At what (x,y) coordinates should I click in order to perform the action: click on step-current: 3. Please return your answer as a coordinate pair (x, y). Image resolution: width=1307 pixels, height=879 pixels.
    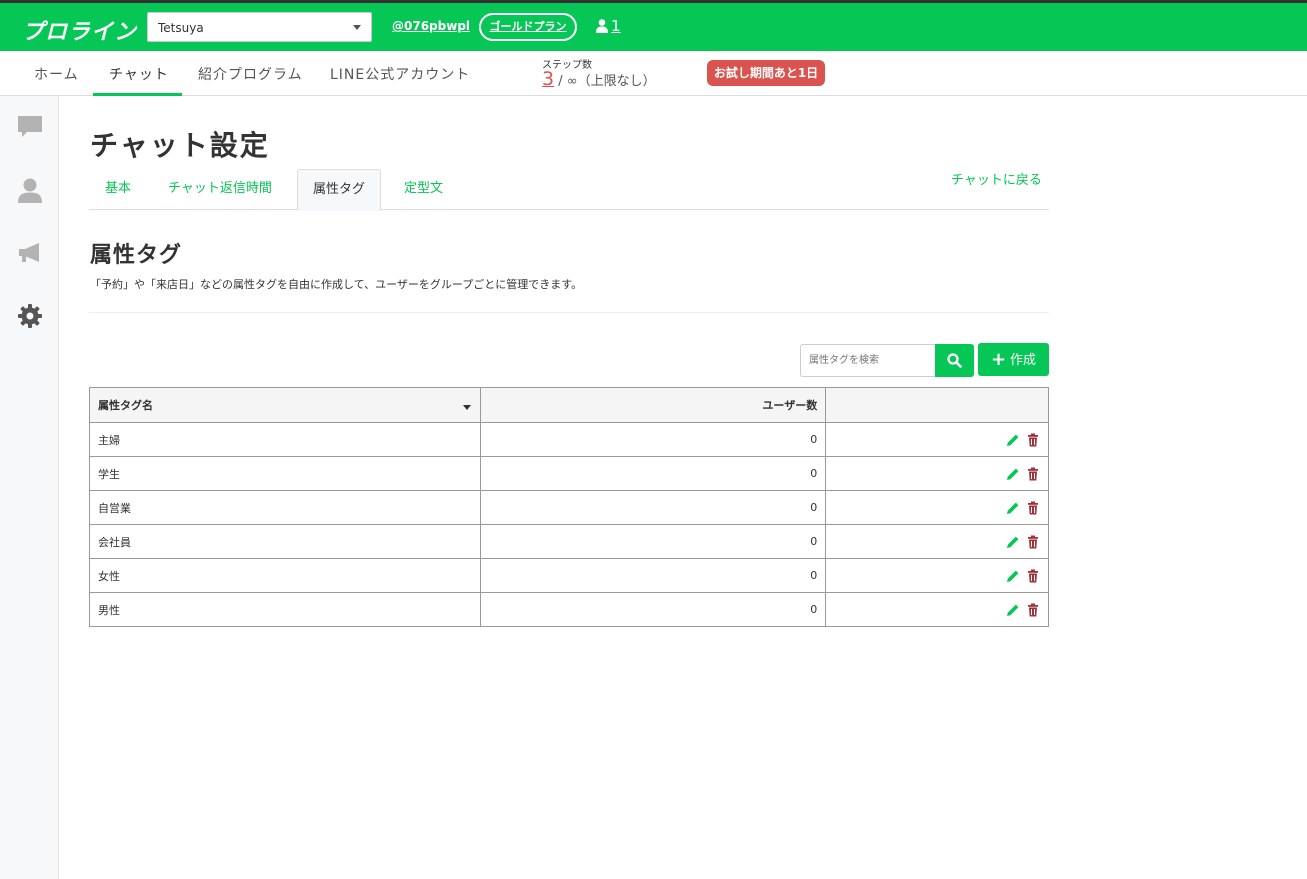
    Looking at the image, I should click on (548, 79).